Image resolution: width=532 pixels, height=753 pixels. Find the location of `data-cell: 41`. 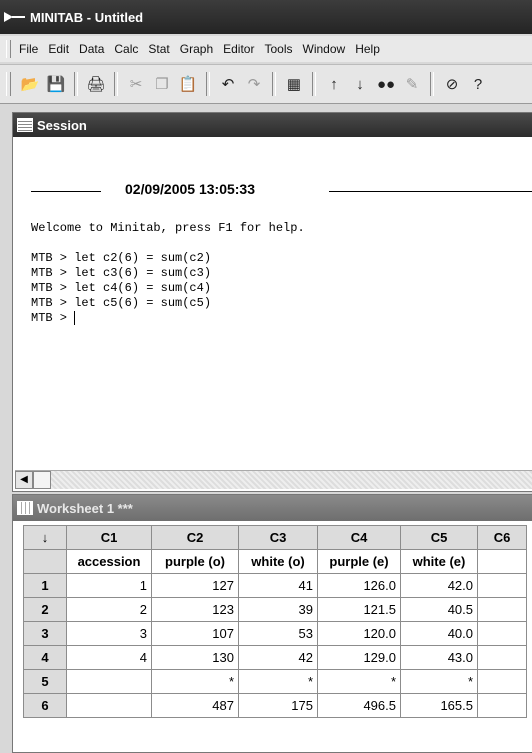

data-cell: 41 is located at coordinates (278, 585).